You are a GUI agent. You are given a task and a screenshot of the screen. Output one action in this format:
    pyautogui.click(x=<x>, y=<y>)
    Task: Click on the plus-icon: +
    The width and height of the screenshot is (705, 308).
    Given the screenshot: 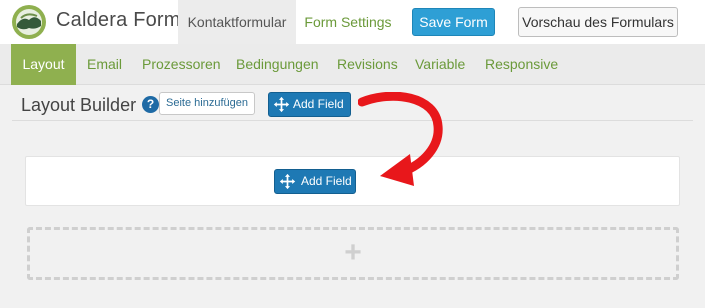 What is the action you would take?
    pyautogui.click(x=353, y=252)
    